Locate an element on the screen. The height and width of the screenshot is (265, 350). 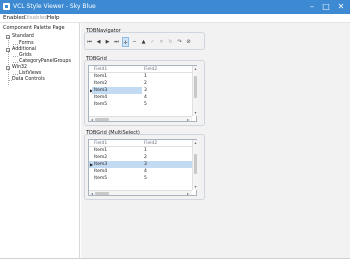
maximize-button: □ is located at coordinates (326, 7).